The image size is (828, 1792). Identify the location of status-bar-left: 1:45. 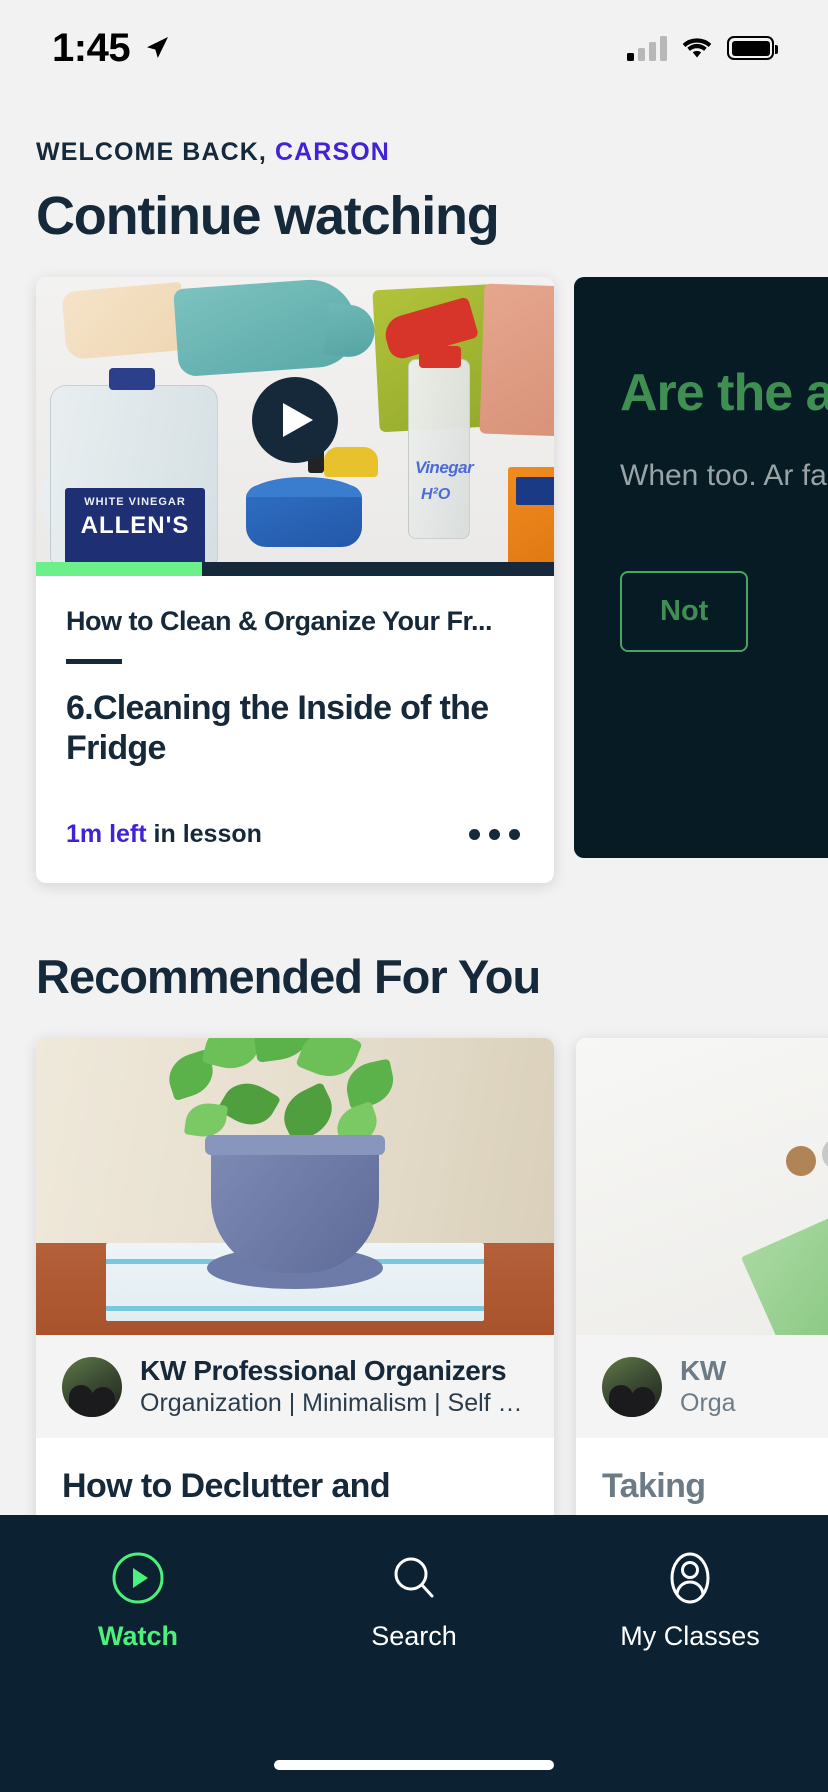
(111, 48).